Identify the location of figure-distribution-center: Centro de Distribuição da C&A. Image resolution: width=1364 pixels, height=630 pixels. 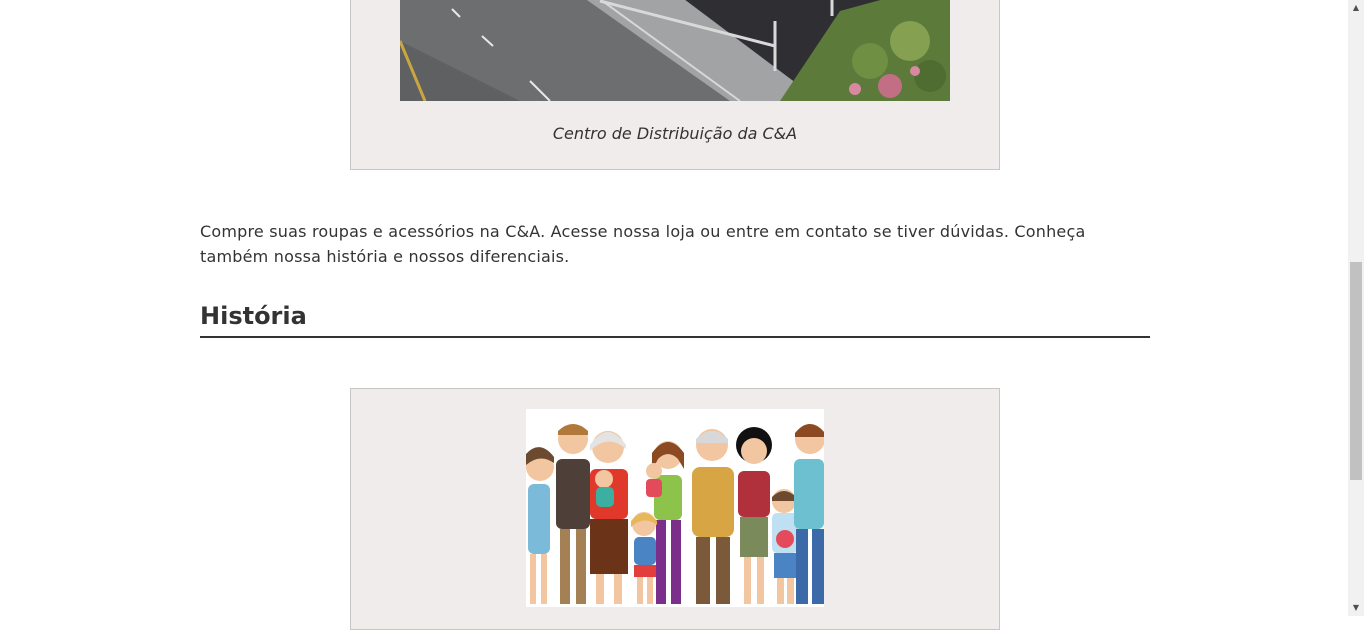
(675, 85).